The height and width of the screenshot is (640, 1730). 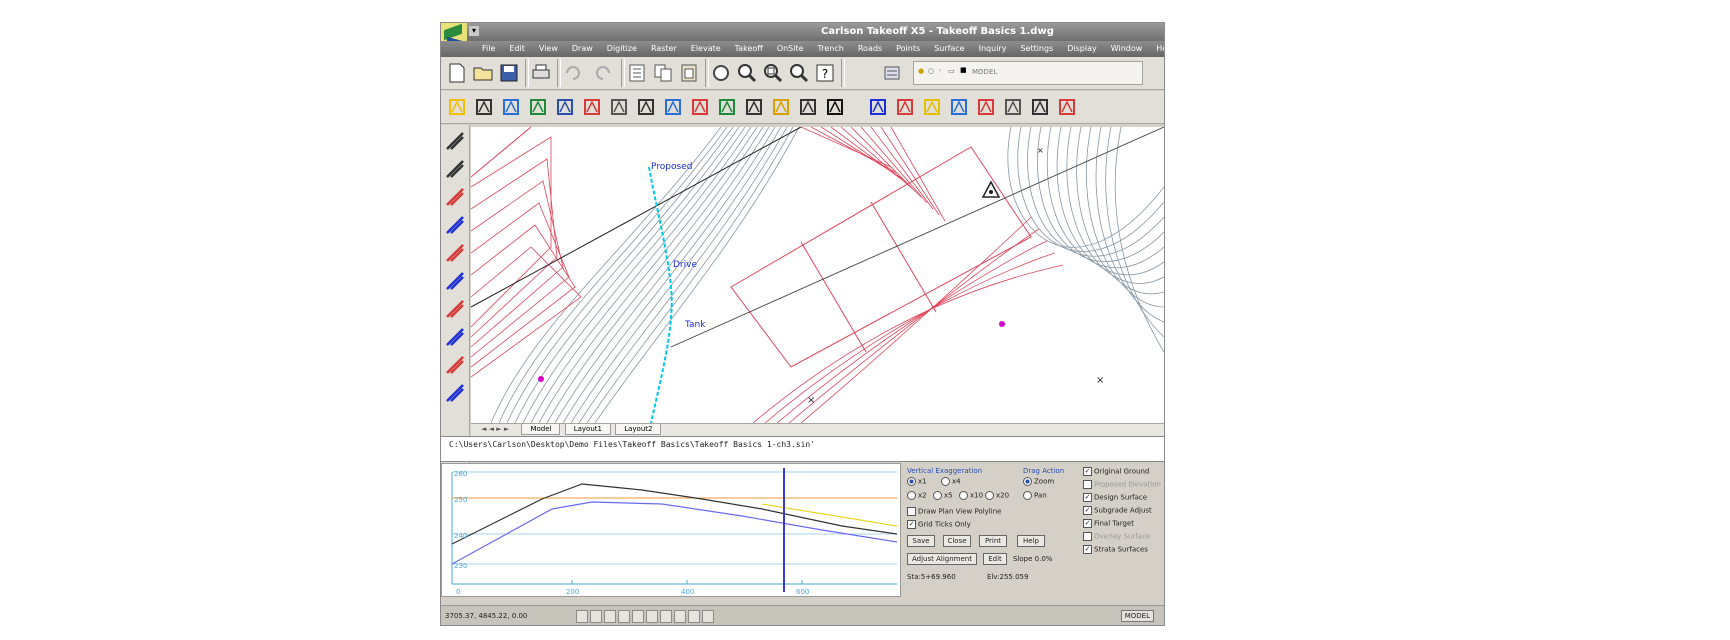 What do you see at coordinates (700, 107) in the screenshot?
I see `profile-icon` at bounding box center [700, 107].